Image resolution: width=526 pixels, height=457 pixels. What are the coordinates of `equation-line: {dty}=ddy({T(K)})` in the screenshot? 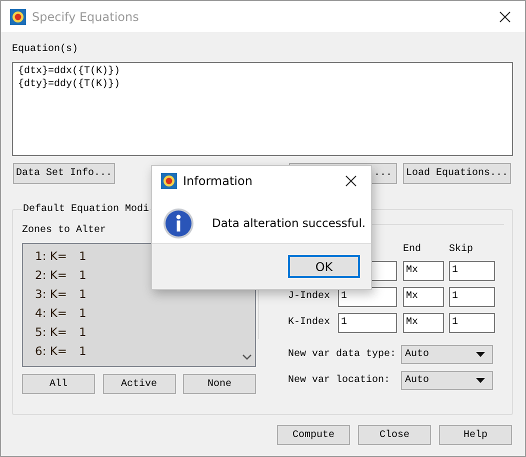 It's located at (70, 84).